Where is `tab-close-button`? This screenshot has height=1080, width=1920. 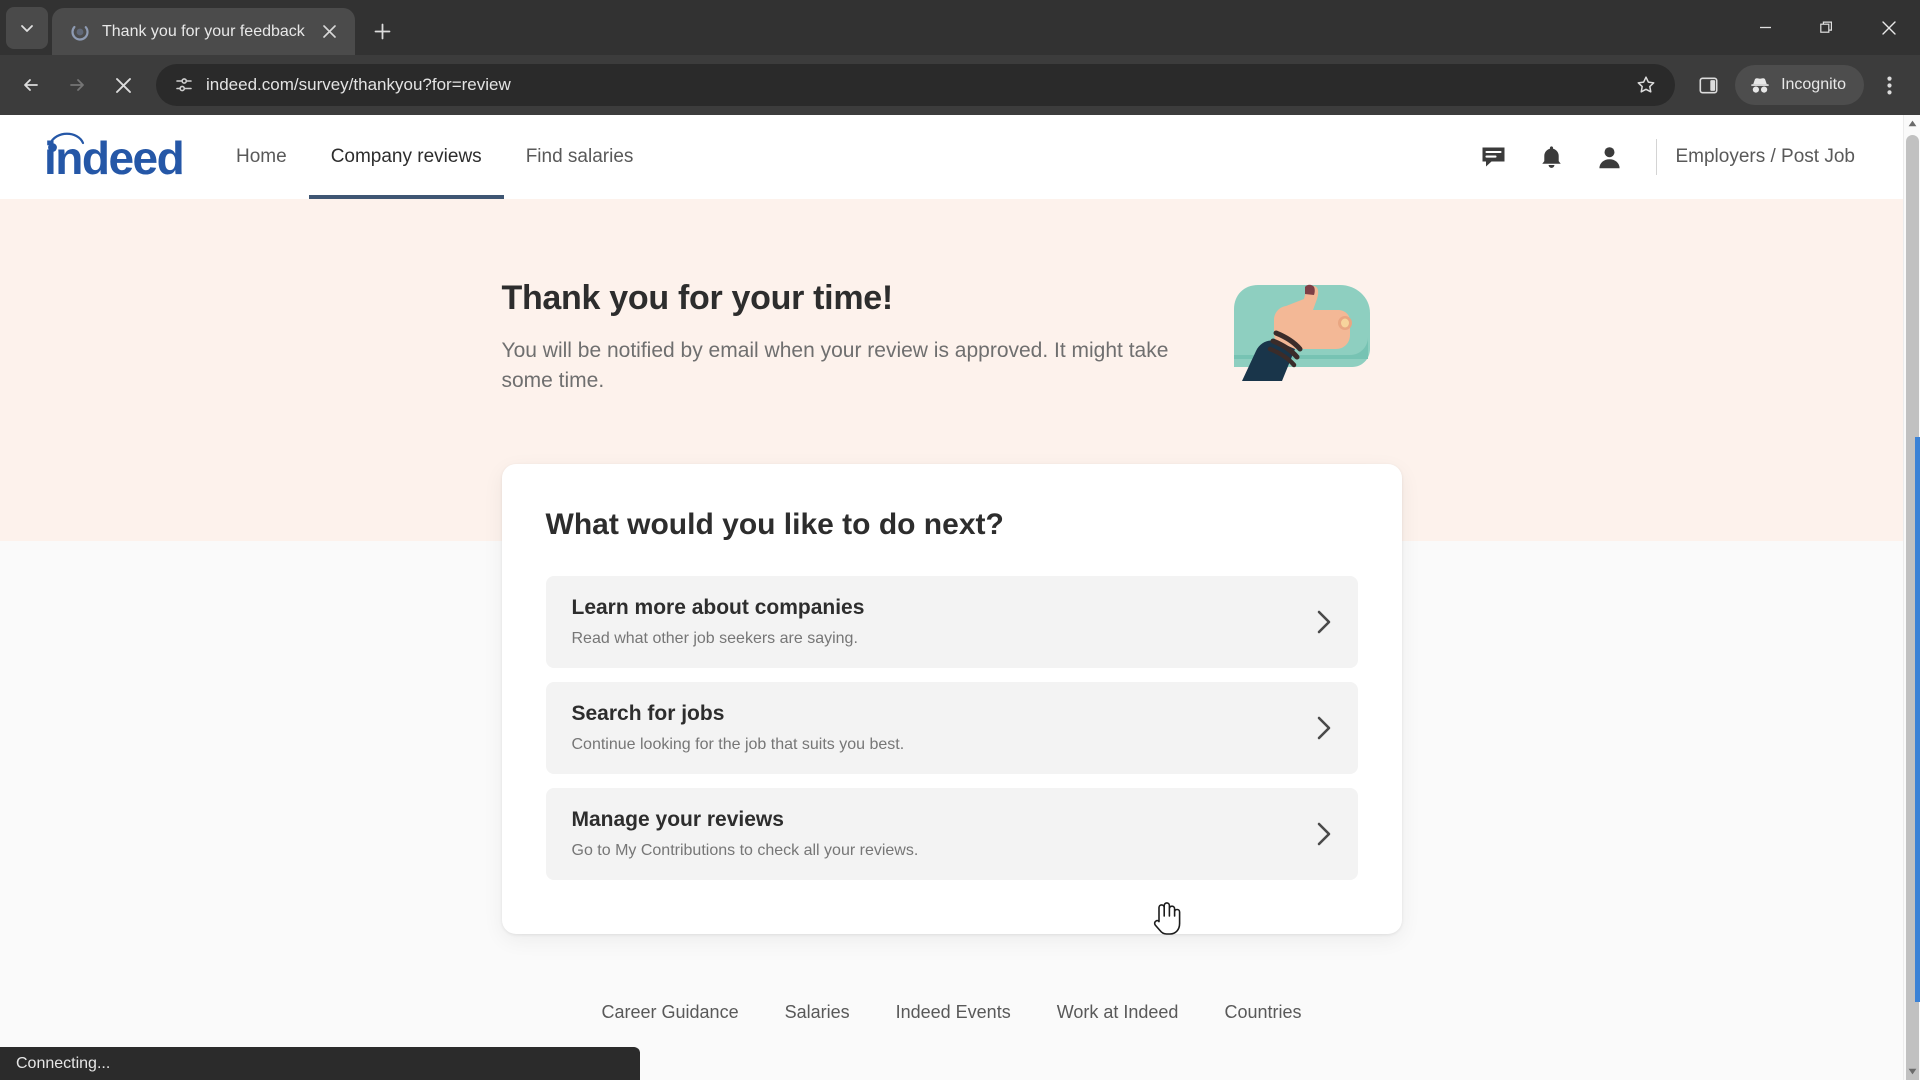
tab-close-button is located at coordinates (330, 32).